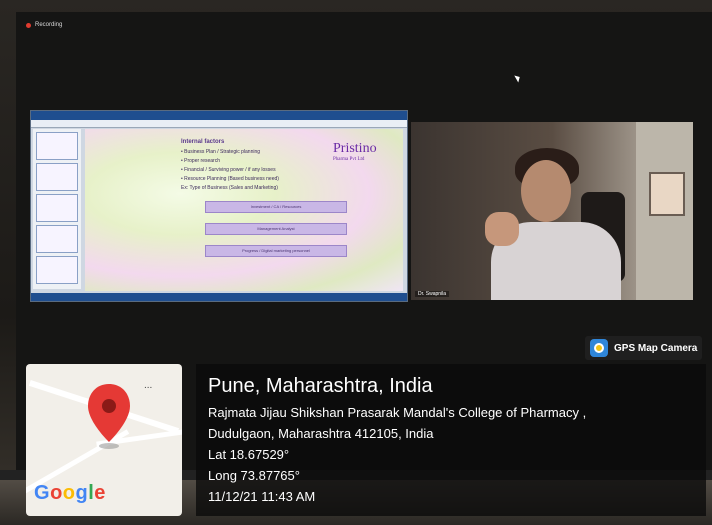 Image resolution: width=712 pixels, height=525 pixels. I want to click on powerpoint-statusbar, so click(219, 297).